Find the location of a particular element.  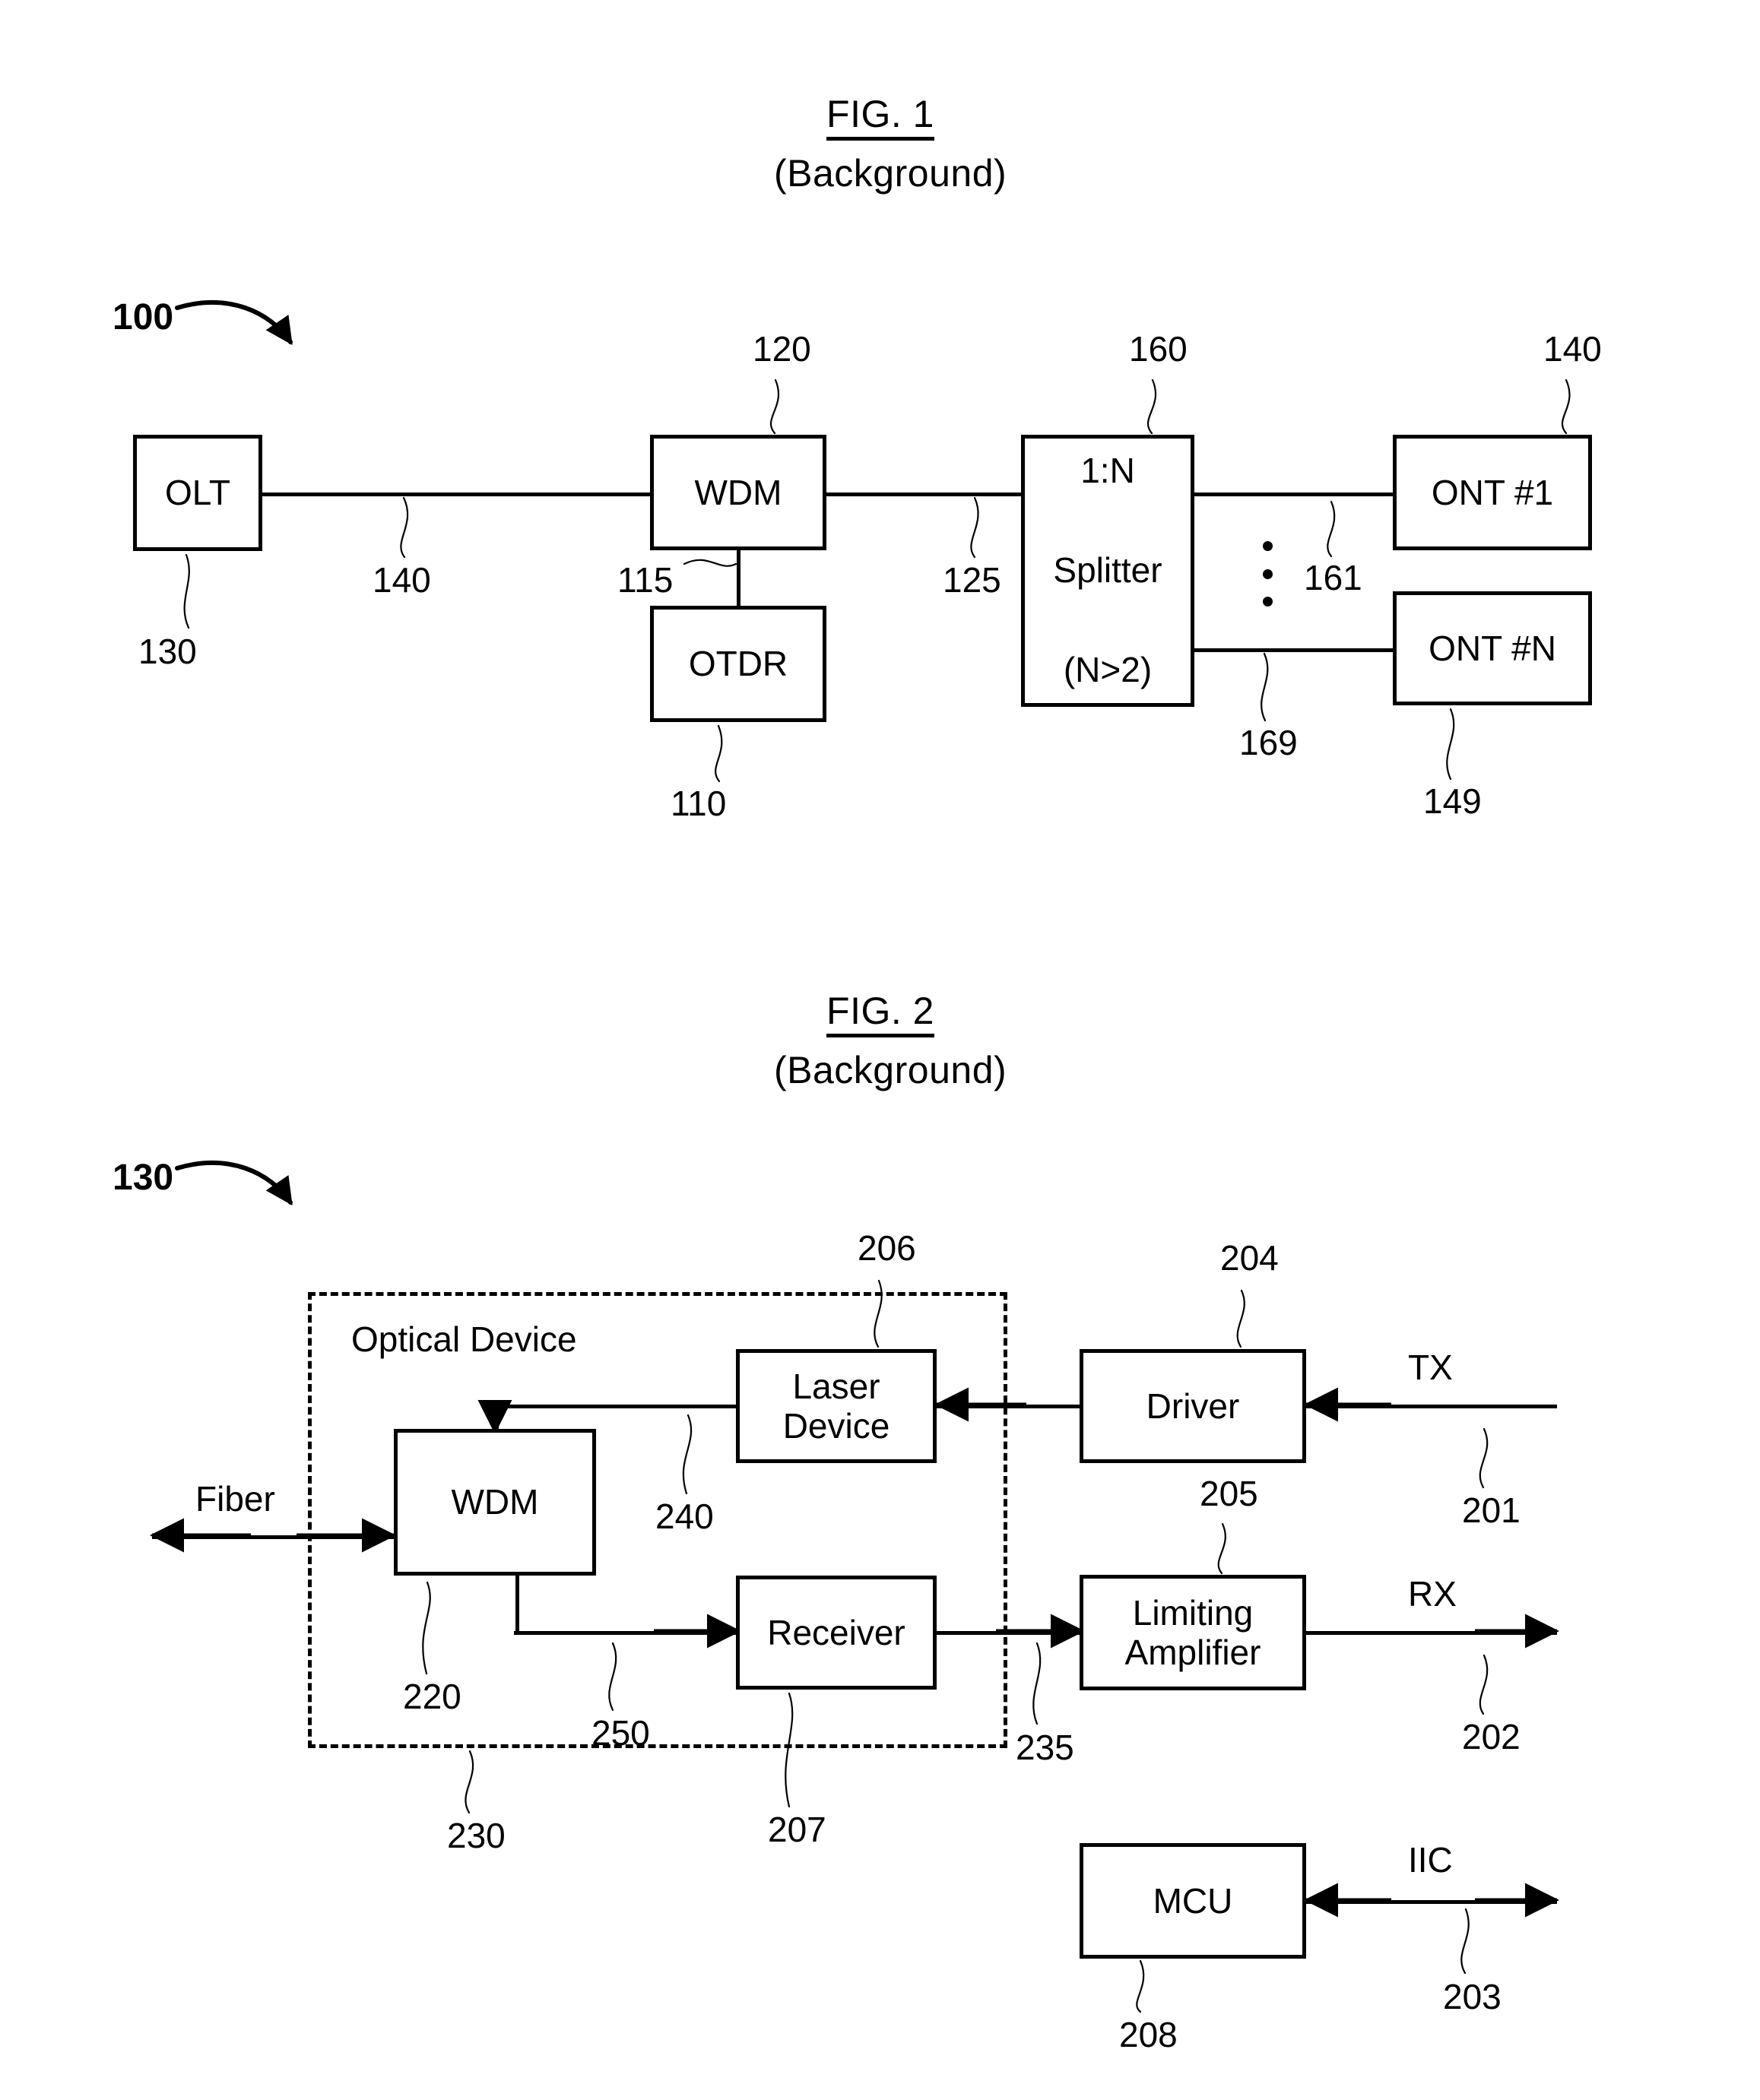

otdr-box: OTDR is located at coordinates (738, 664).